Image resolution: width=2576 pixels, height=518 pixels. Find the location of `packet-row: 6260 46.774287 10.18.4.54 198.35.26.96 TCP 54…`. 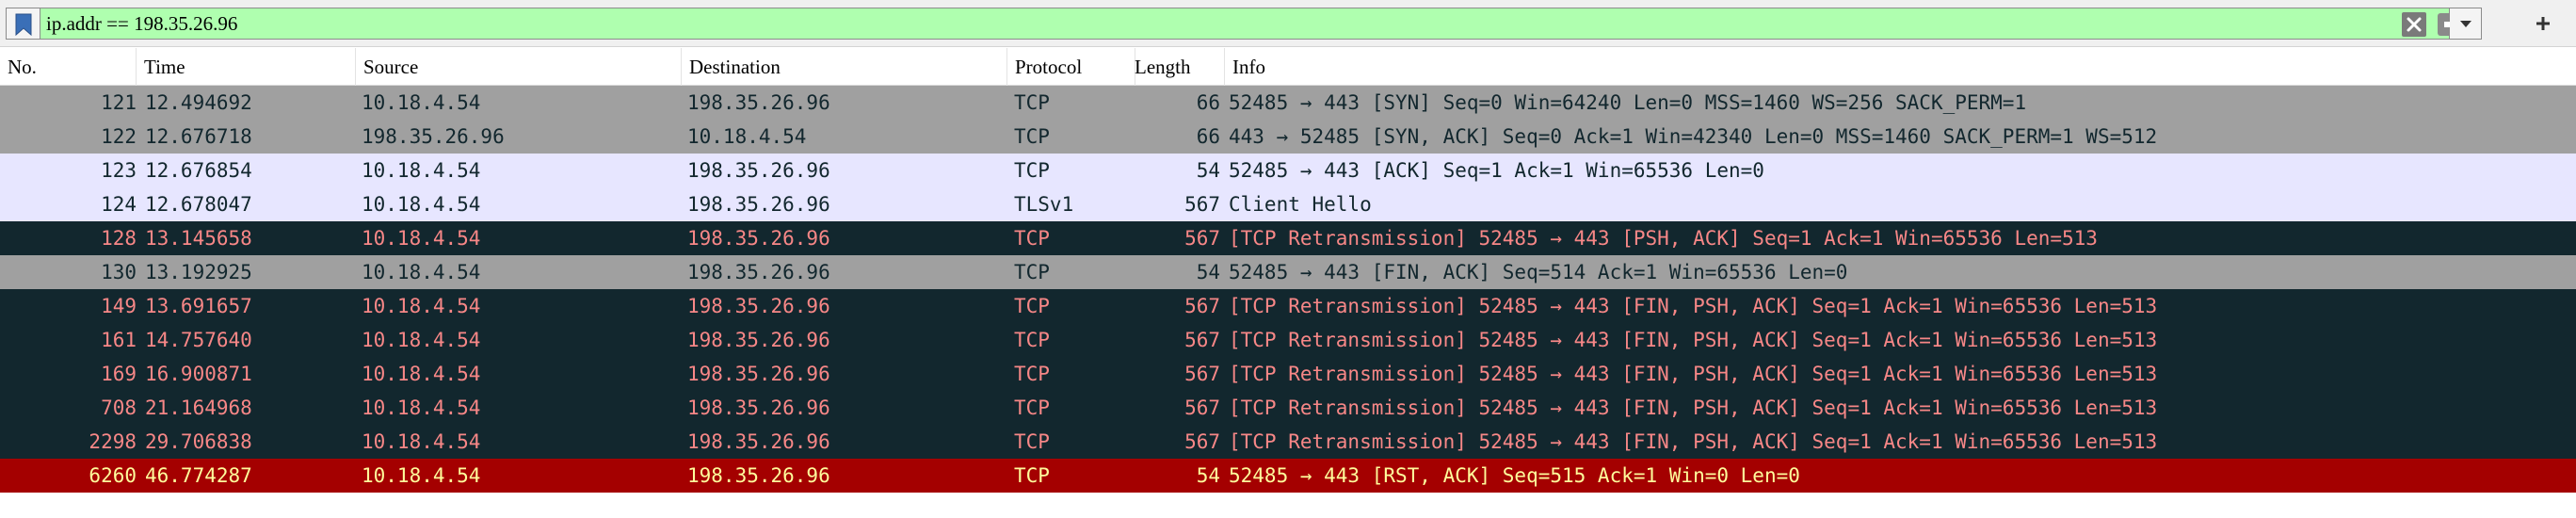

packet-row: 6260 46.774287 10.18.4.54 198.35.26.96 TCP 54… is located at coordinates (1288, 476).